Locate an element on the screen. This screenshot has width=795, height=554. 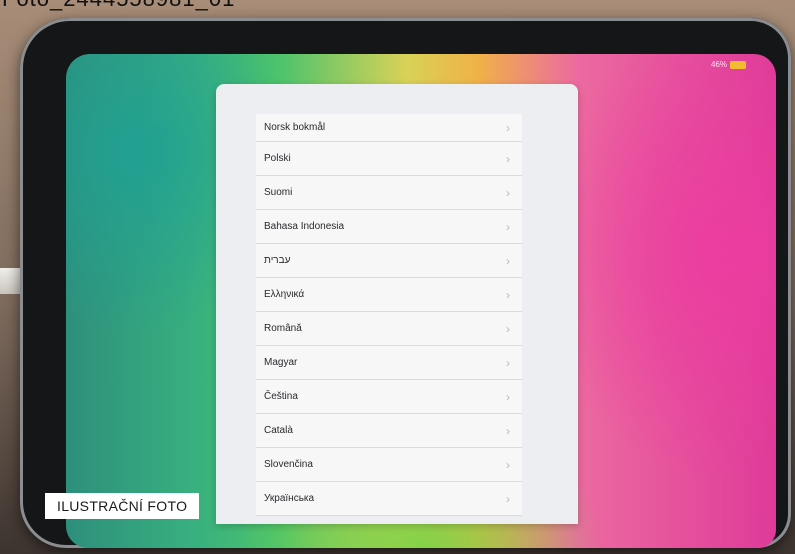
language-item: Română › is located at coordinates (389, 329).